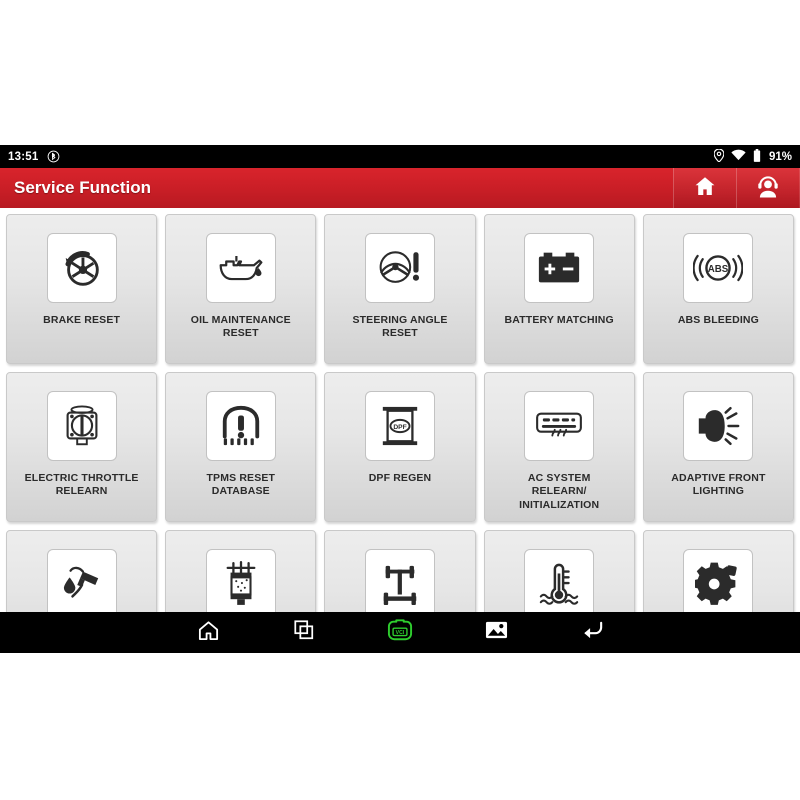  I want to click on bluetooth-circle-icon, so click(53, 156).